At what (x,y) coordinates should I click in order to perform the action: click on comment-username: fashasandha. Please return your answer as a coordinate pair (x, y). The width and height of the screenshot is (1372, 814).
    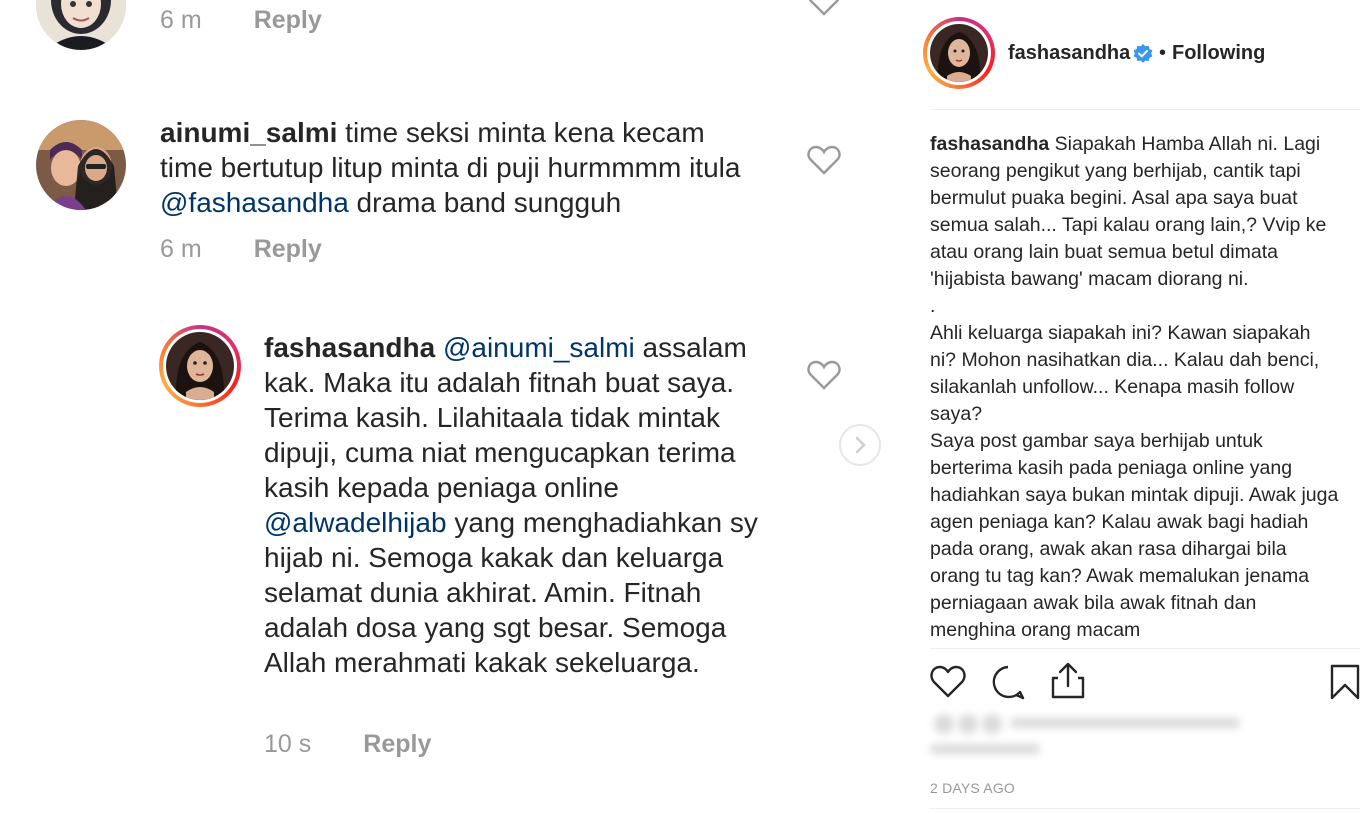
    Looking at the image, I should click on (349, 347).